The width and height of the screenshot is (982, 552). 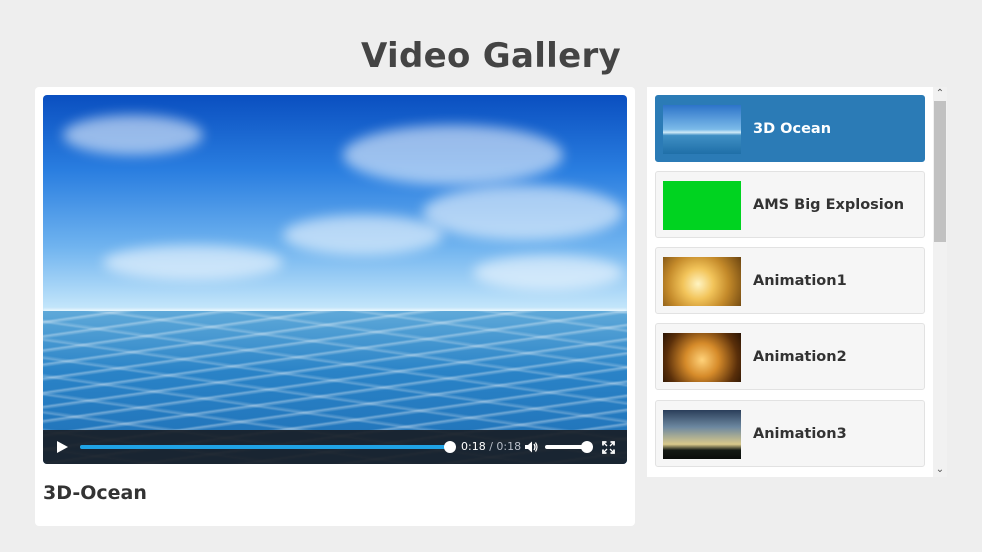 What do you see at coordinates (608, 447) in the screenshot?
I see `fullscreen-icon` at bounding box center [608, 447].